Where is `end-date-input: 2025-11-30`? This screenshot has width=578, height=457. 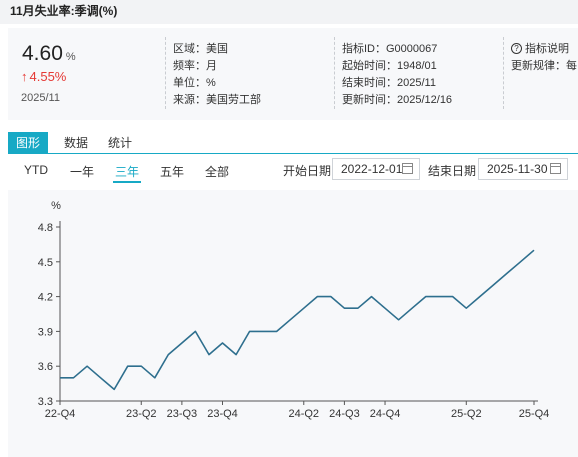
end-date-input: 2025-11-30 is located at coordinates (523, 169).